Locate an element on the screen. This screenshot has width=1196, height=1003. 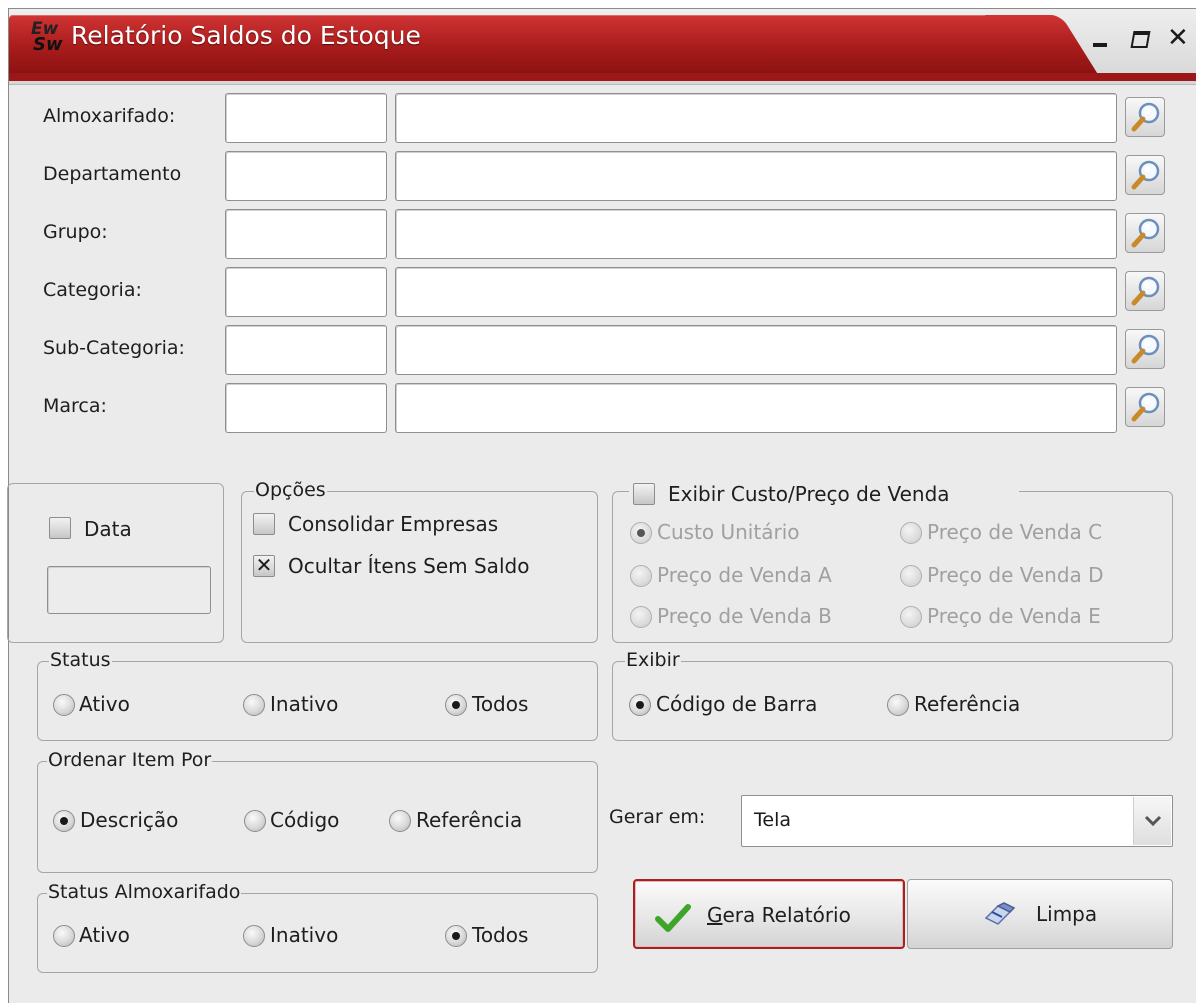
categoria-code-field is located at coordinates (306, 292).